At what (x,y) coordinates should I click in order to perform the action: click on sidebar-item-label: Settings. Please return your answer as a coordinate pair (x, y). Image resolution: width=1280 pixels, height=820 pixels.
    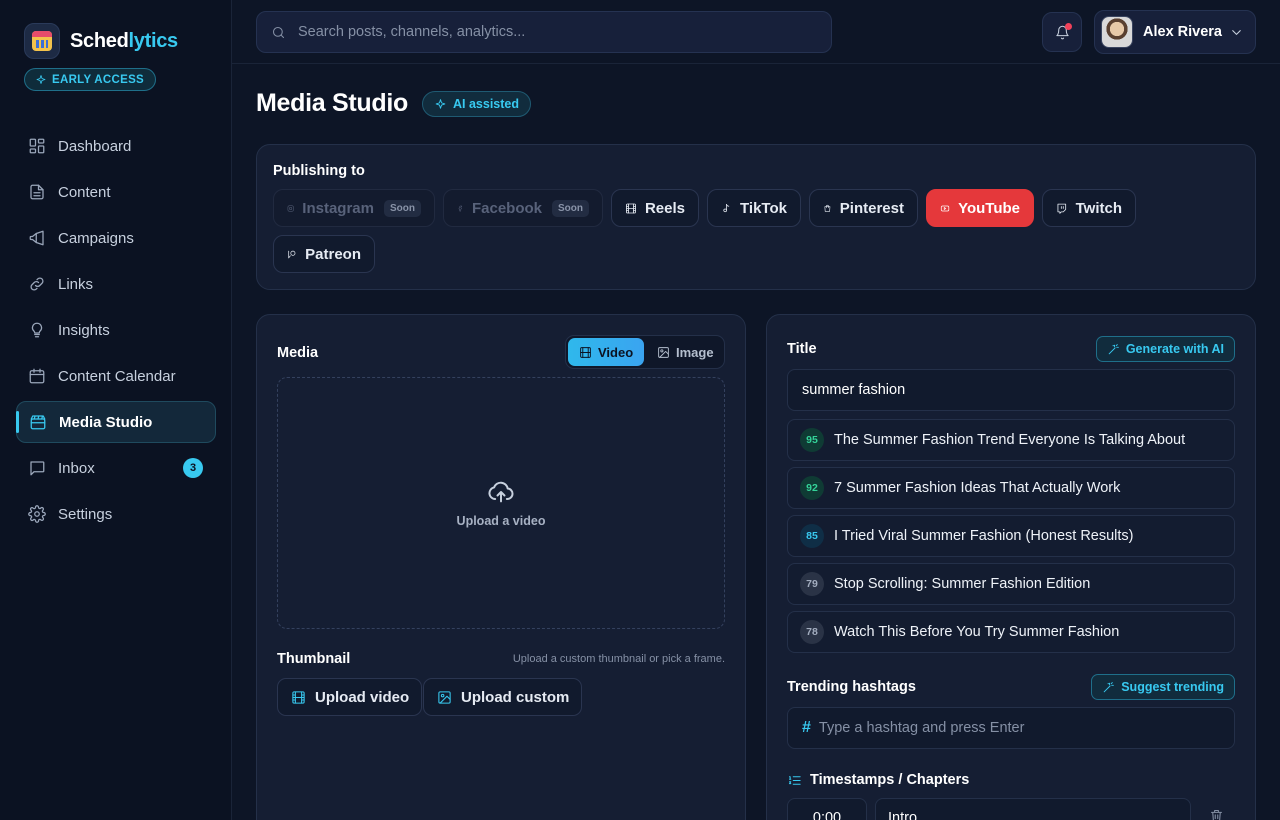
    Looking at the image, I should click on (85, 514).